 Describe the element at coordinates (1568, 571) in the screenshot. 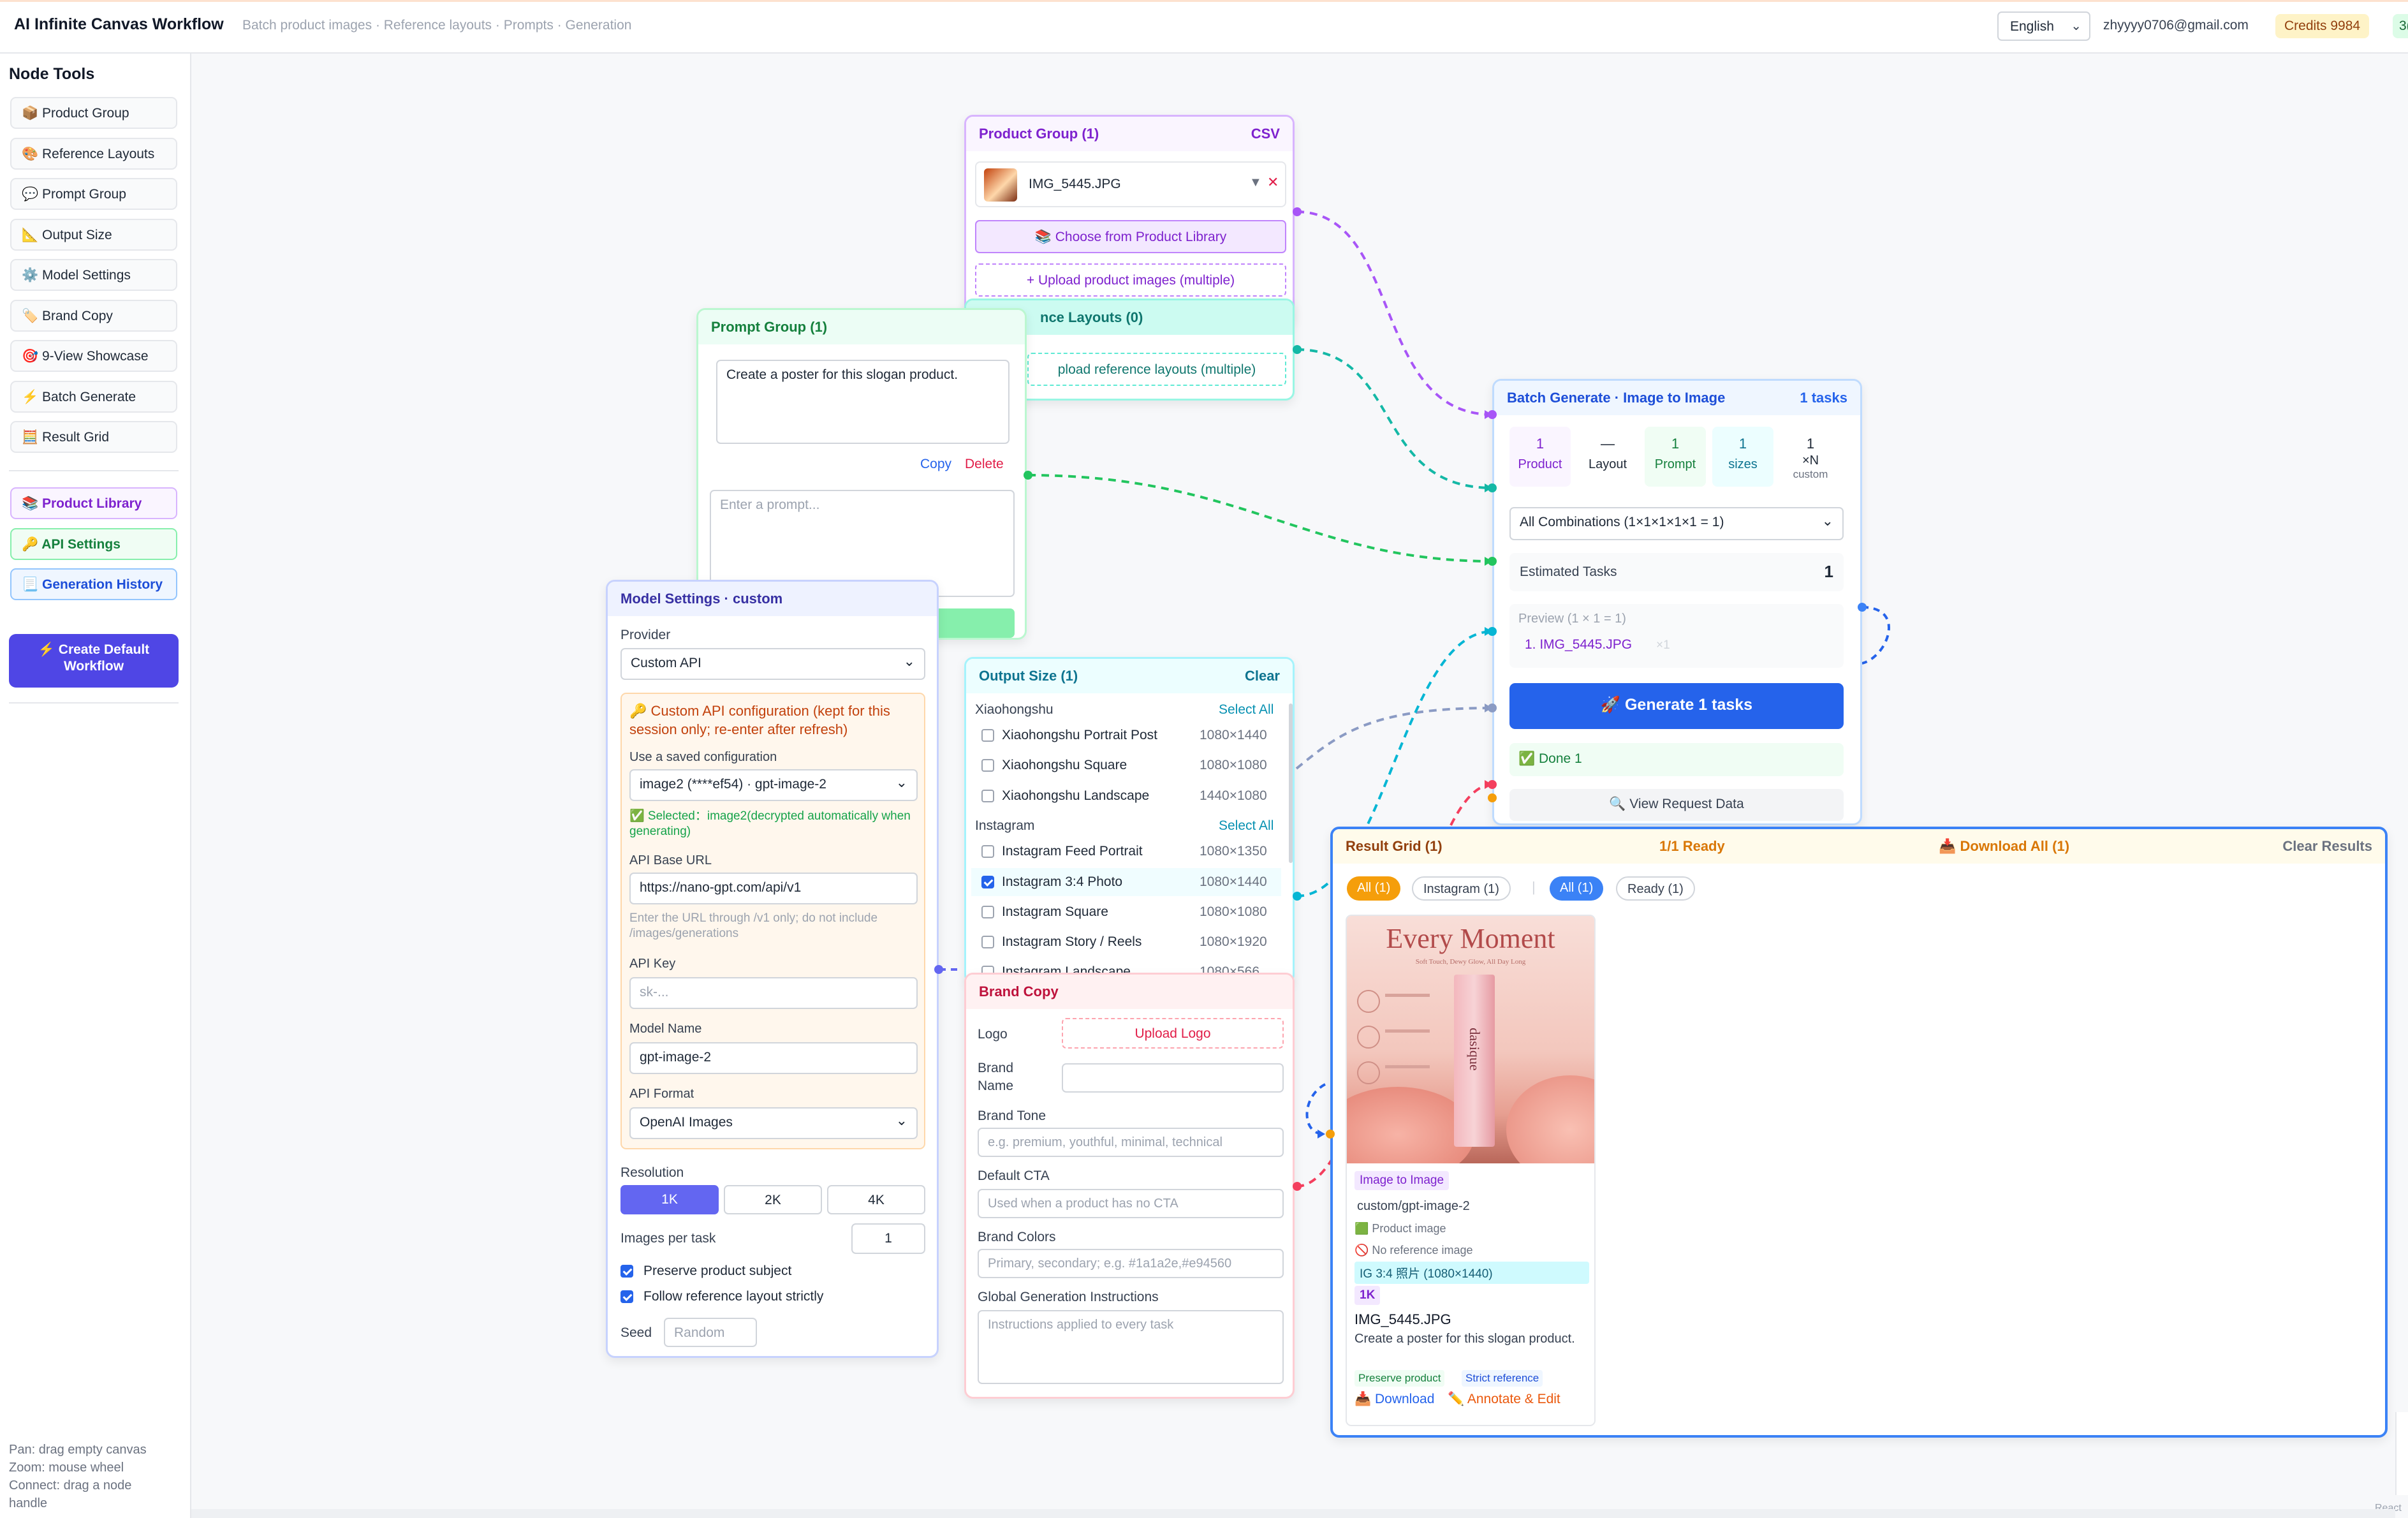

I see `estimated-tasks-label: Estimated Tasks` at that location.